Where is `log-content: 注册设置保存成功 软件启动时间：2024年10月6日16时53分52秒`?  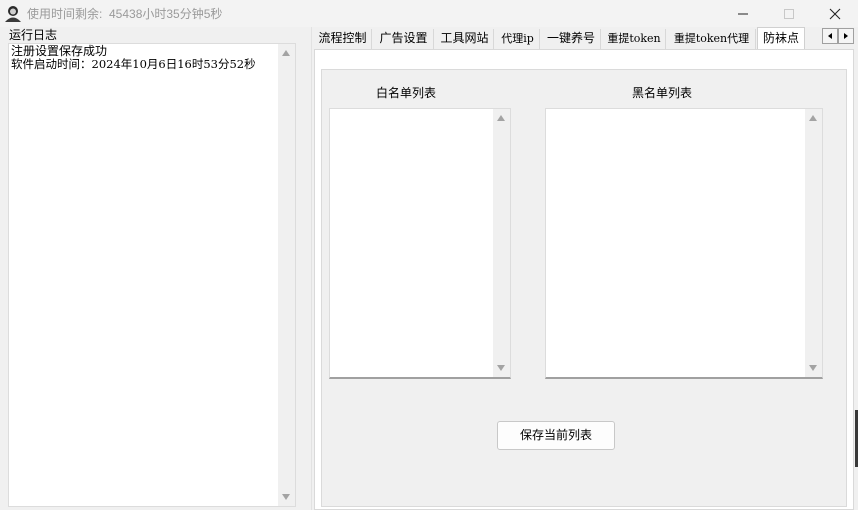
log-content: 注册设置保存成功 软件启动时间：2024年10月6日16时53分52秒 is located at coordinates (145, 58).